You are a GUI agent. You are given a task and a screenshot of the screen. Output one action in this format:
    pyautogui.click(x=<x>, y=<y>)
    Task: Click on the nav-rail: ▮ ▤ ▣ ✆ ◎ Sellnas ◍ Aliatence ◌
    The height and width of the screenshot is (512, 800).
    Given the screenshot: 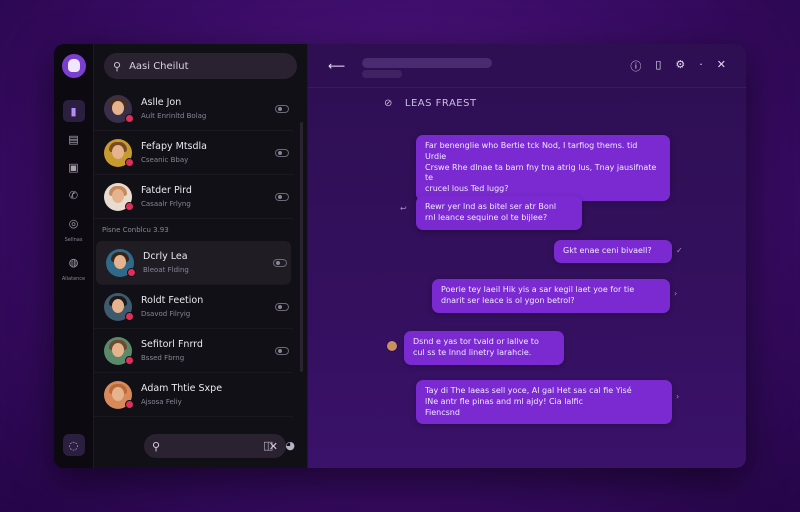 What is the action you would take?
    pyautogui.click(x=74, y=256)
    